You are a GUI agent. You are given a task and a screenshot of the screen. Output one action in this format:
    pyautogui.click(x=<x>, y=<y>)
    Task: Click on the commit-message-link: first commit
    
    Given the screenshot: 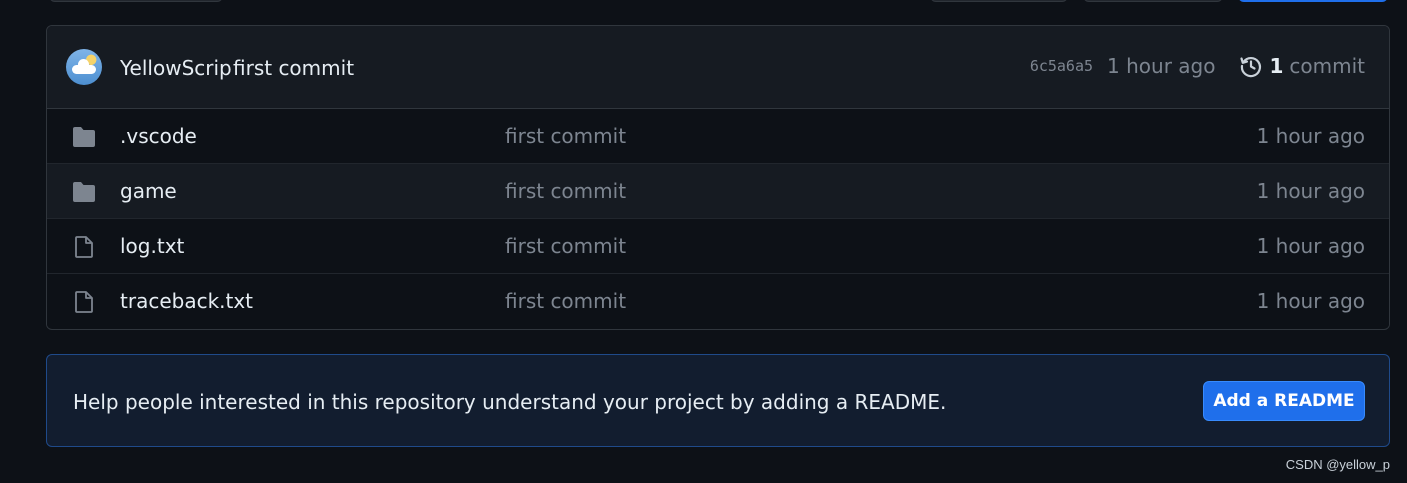 What is the action you would take?
    pyautogui.click(x=293, y=68)
    